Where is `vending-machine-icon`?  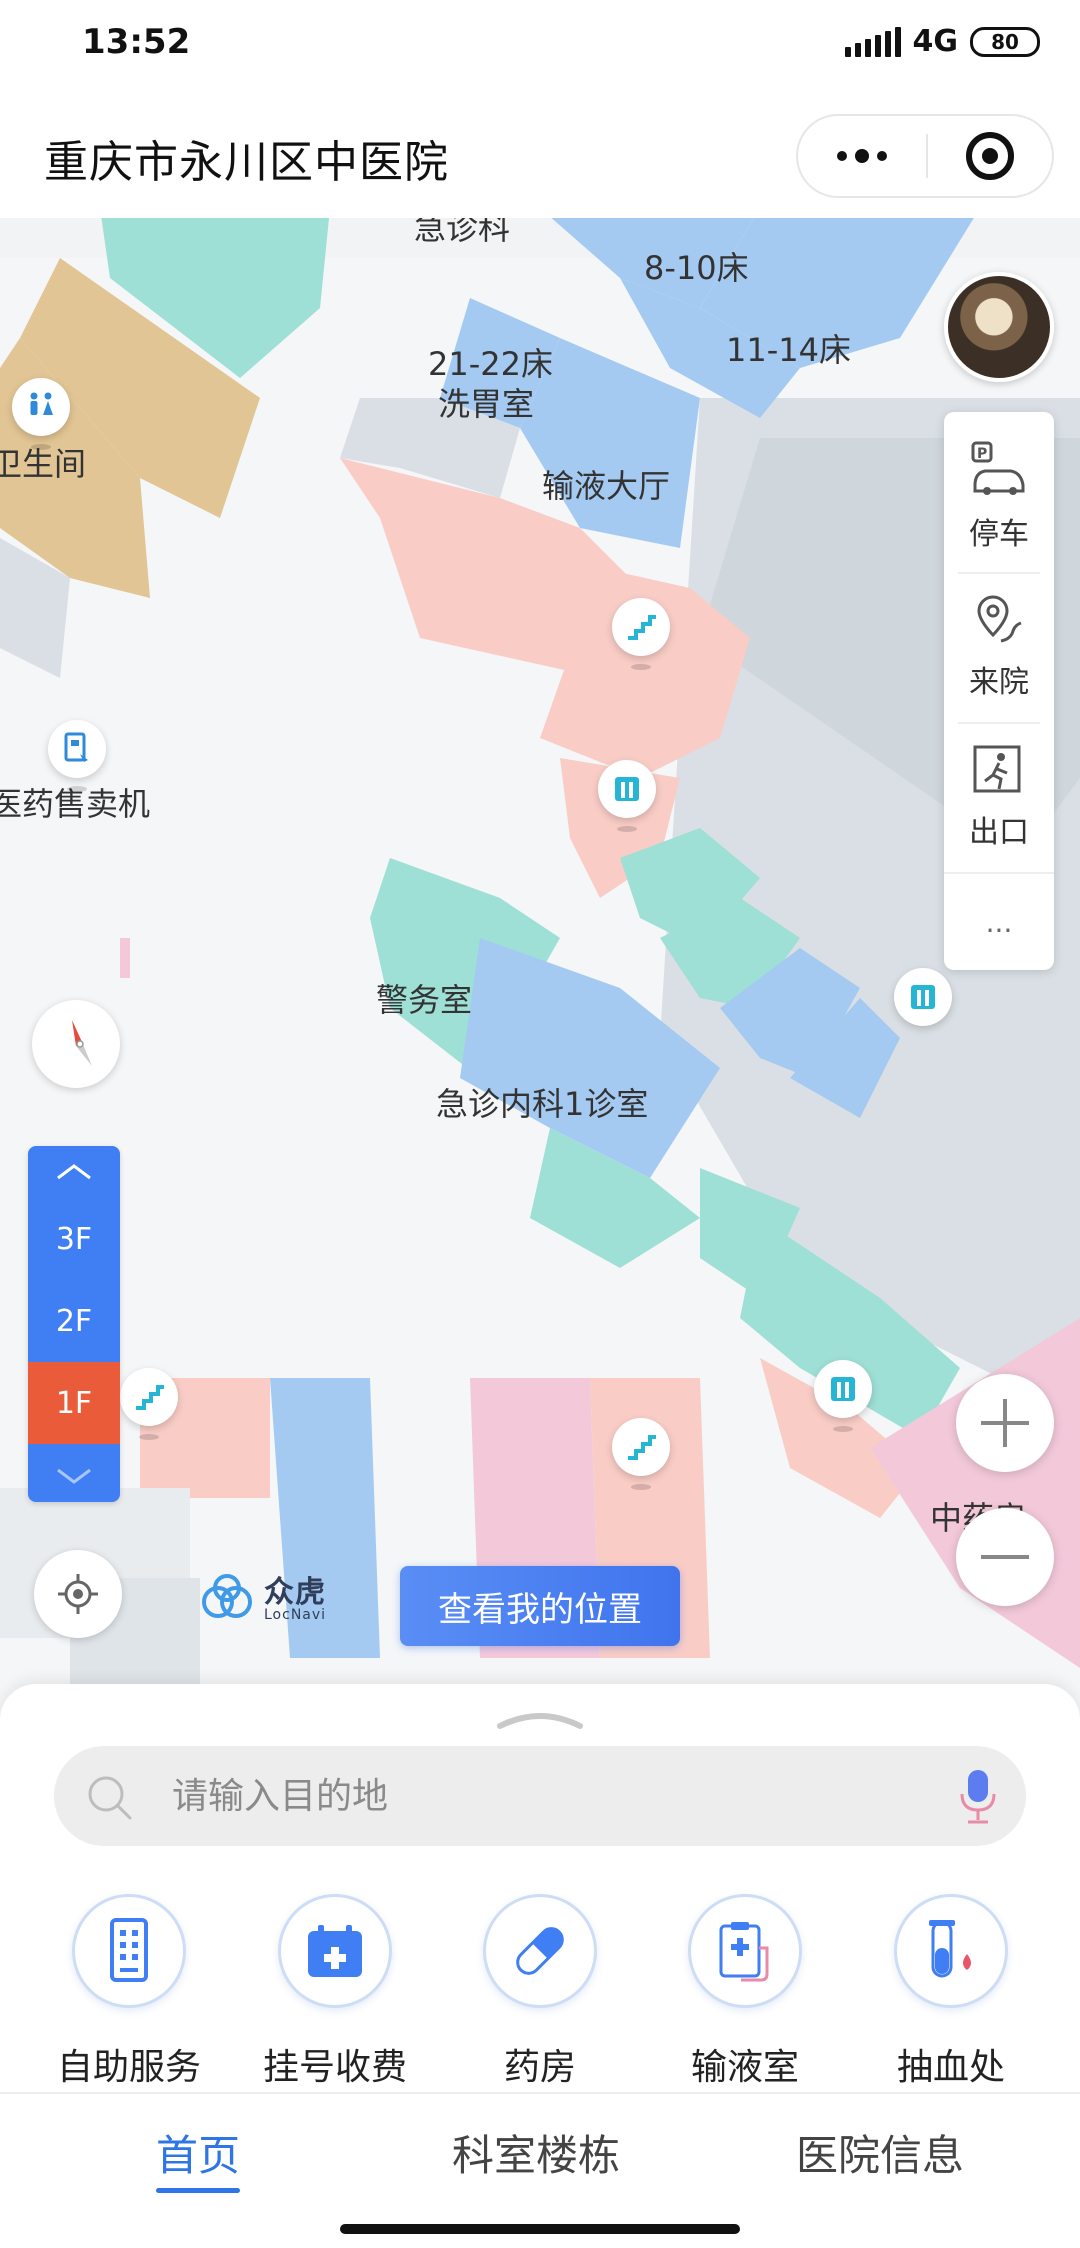
vending-machine-icon is located at coordinates (77, 749).